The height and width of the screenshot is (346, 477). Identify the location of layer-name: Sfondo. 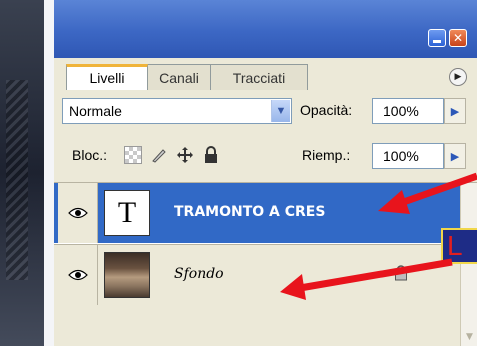
(199, 274).